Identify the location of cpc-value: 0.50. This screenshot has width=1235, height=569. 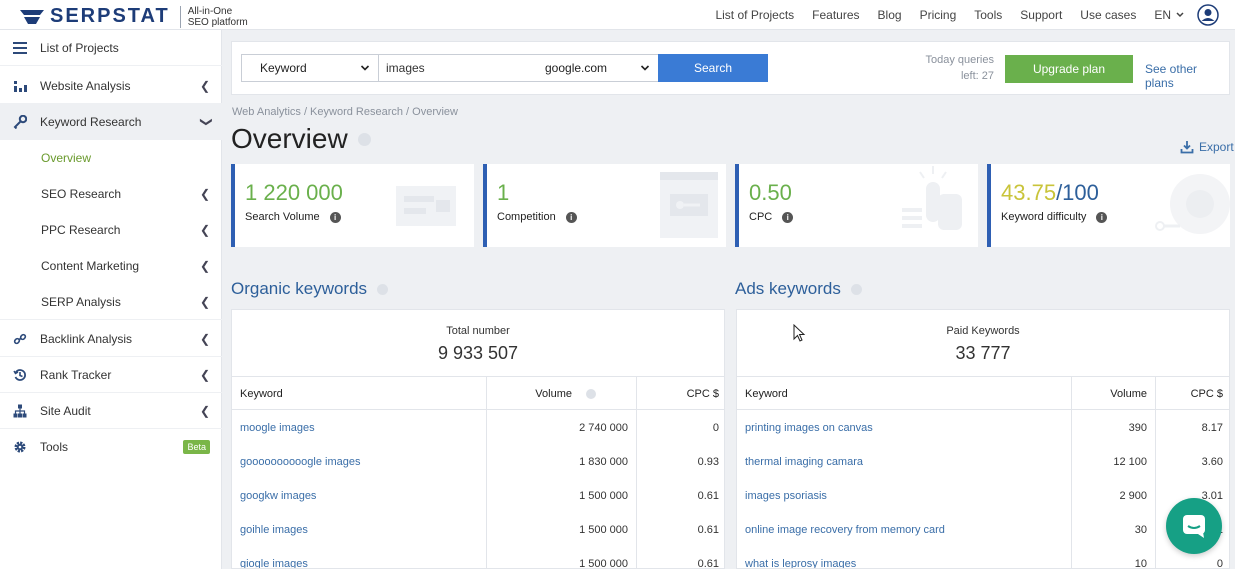
(770, 192).